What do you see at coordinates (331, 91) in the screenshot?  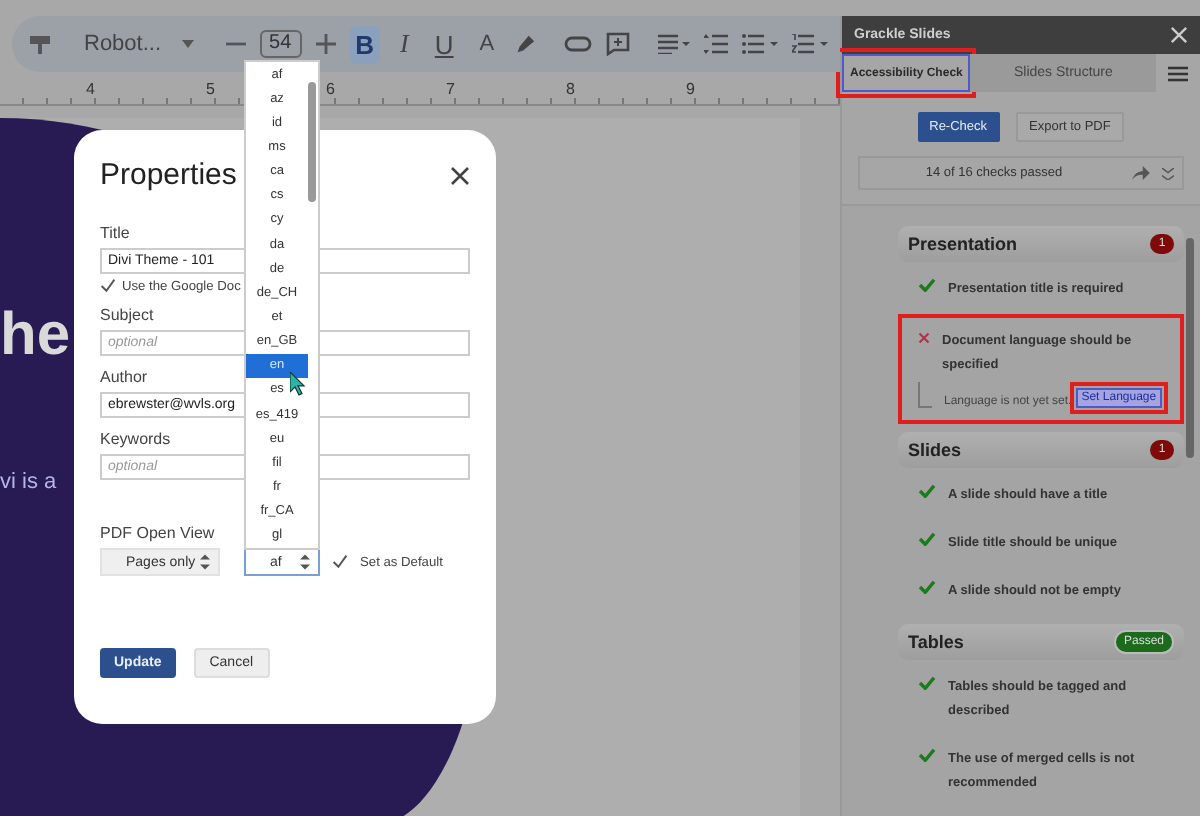 I see `ruler-number: 6` at bounding box center [331, 91].